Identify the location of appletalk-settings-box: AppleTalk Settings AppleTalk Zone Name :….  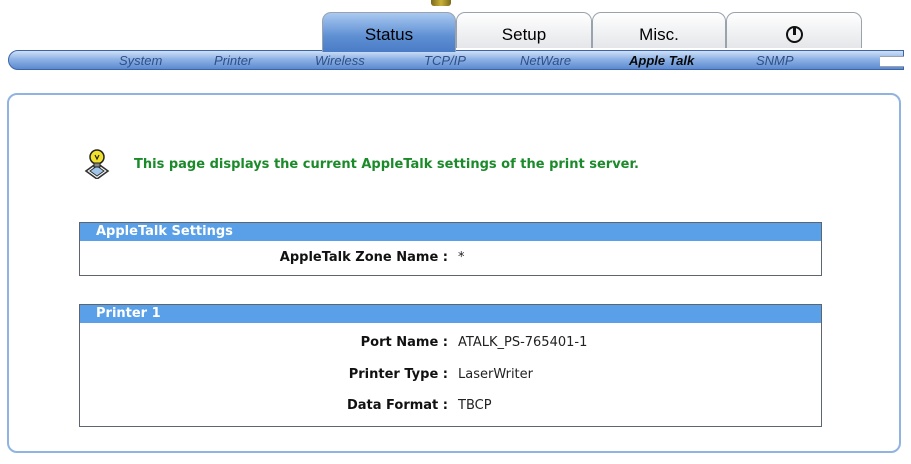
(450, 249).